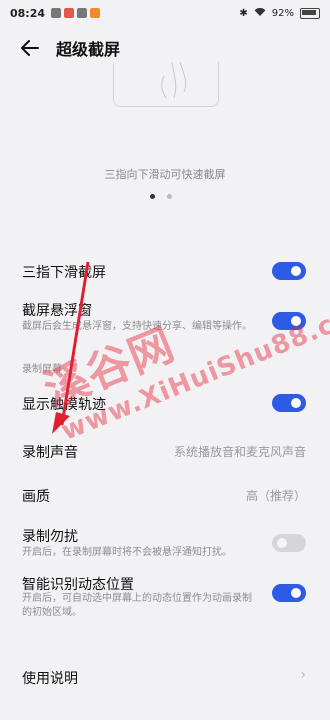  What do you see at coordinates (161, 196) in the screenshot?
I see `page-indicator` at bounding box center [161, 196].